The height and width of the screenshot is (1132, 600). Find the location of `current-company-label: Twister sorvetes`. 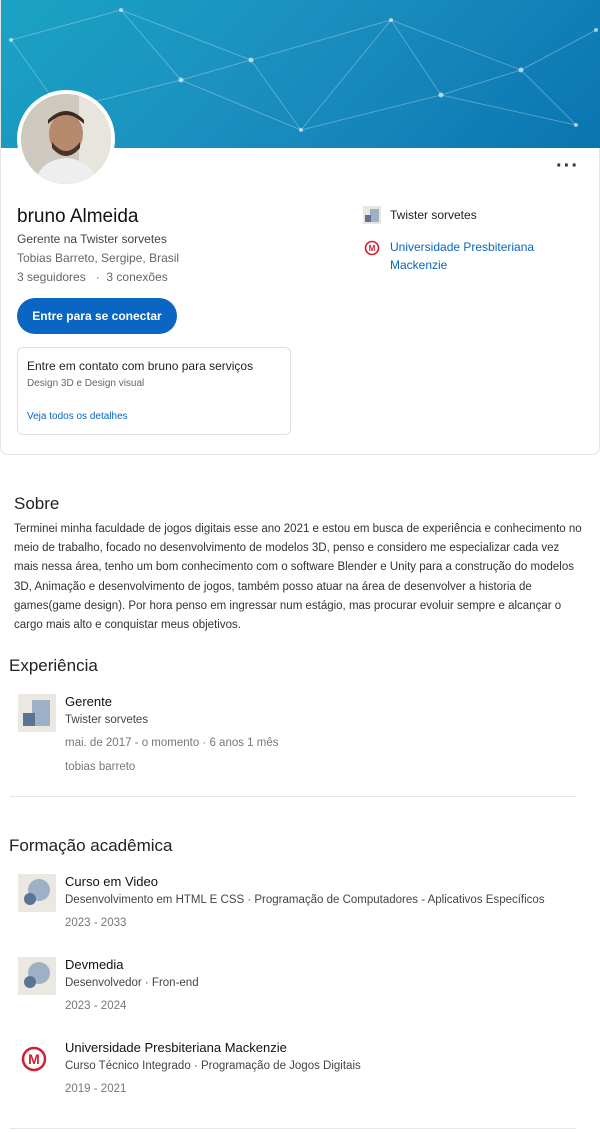

current-company-label: Twister sorvetes is located at coordinates (433, 215).